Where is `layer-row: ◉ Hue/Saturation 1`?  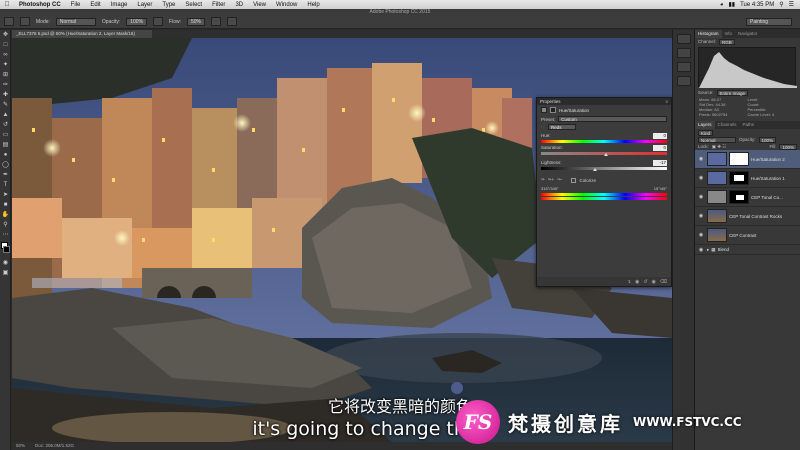 layer-row: ◉ Hue/Saturation 1 is located at coordinates (747, 178).